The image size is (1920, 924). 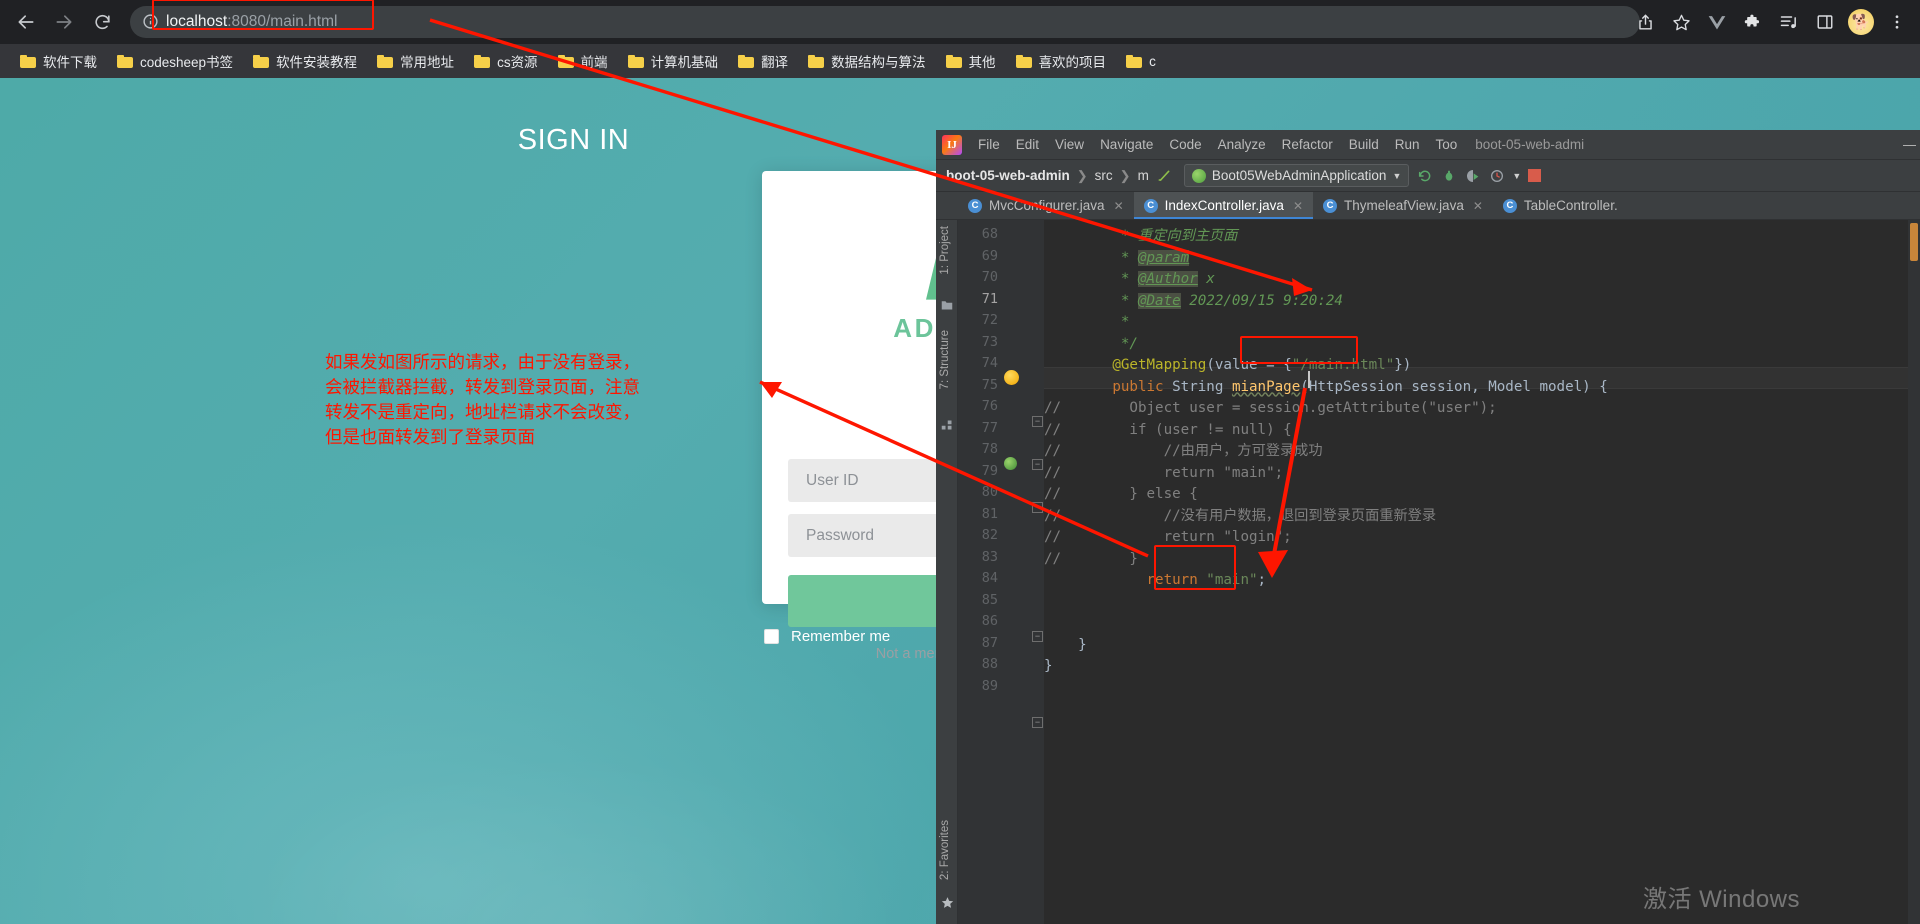 What do you see at coordinates (583, 61) in the screenshot?
I see `bookmark-item: 前端` at bounding box center [583, 61].